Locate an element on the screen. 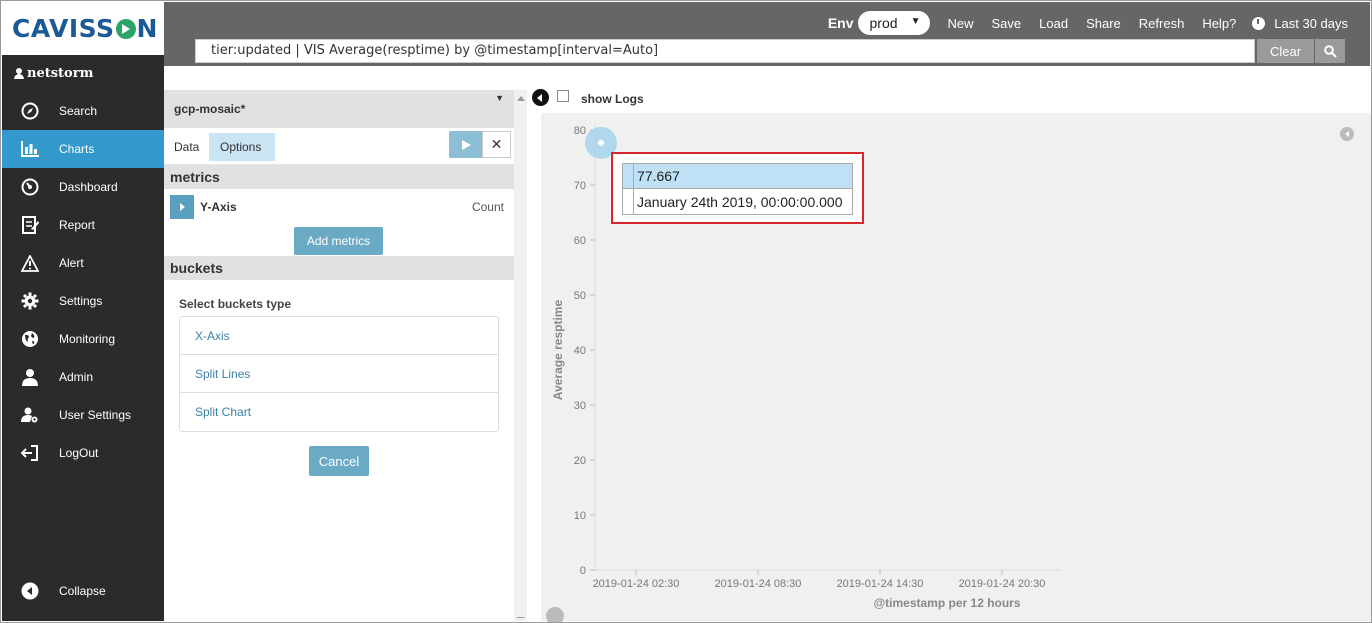  chart-tooltip: 77.667 January 24th 2019, 00:00:00.000 is located at coordinates (737, 189).